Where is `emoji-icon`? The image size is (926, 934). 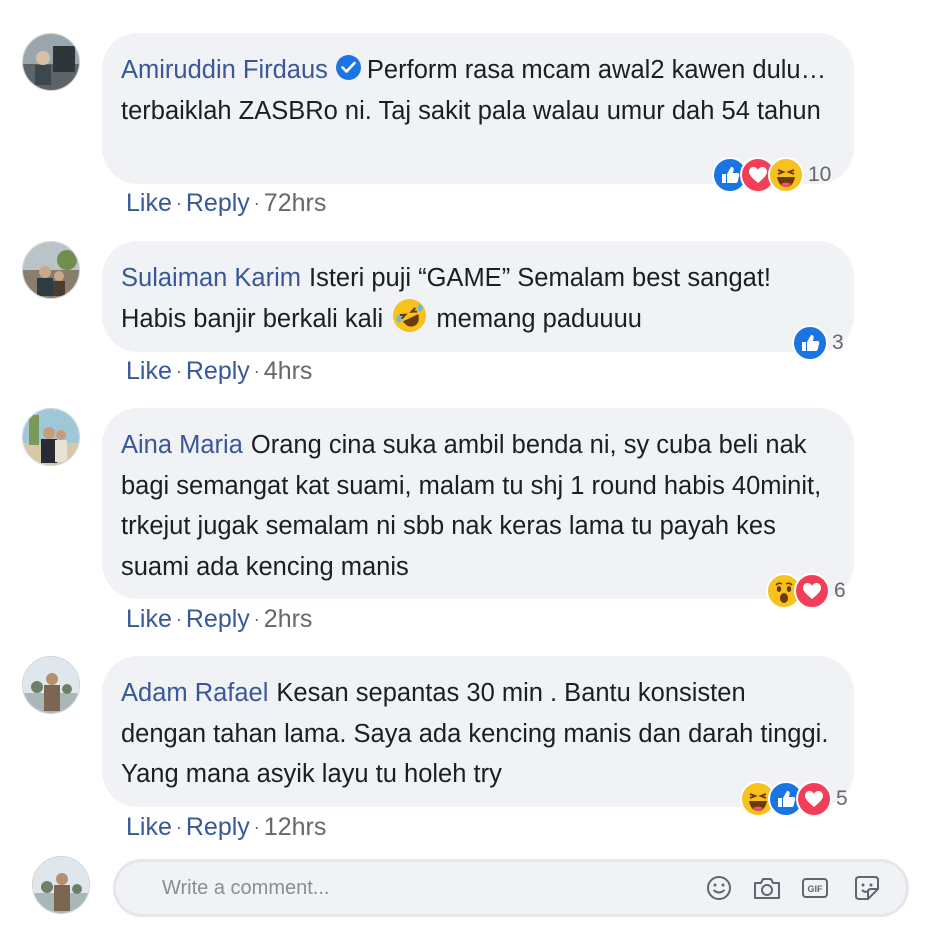 emoji-icon is located at coordinates (719, 888).